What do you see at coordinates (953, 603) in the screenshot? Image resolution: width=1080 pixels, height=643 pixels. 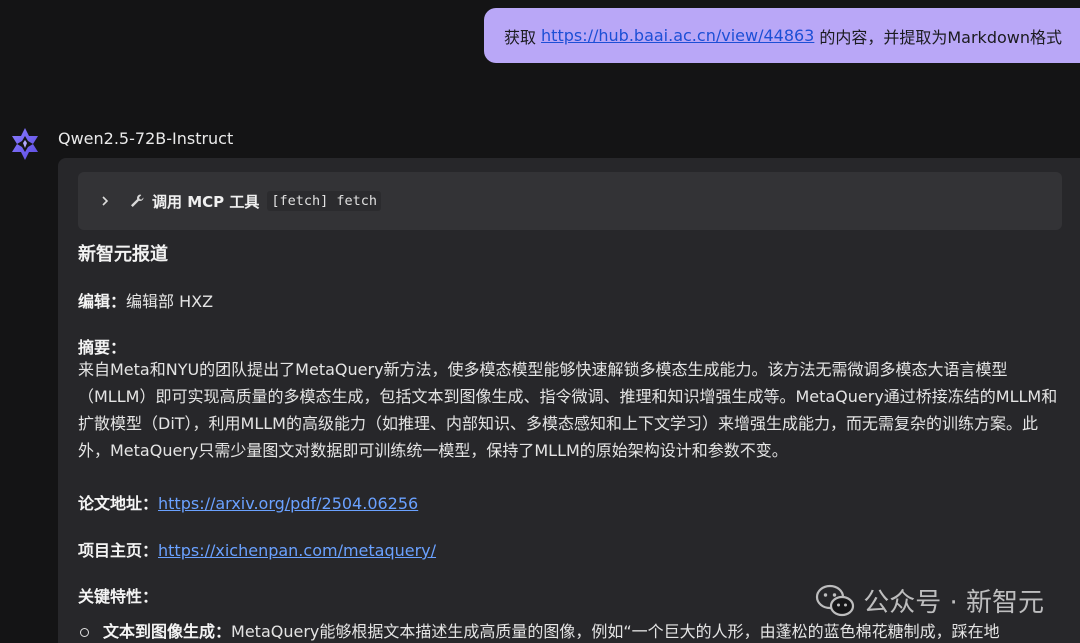 I see `watermark-text: 公众号 · 新智元` at bounding box center [953, 603].